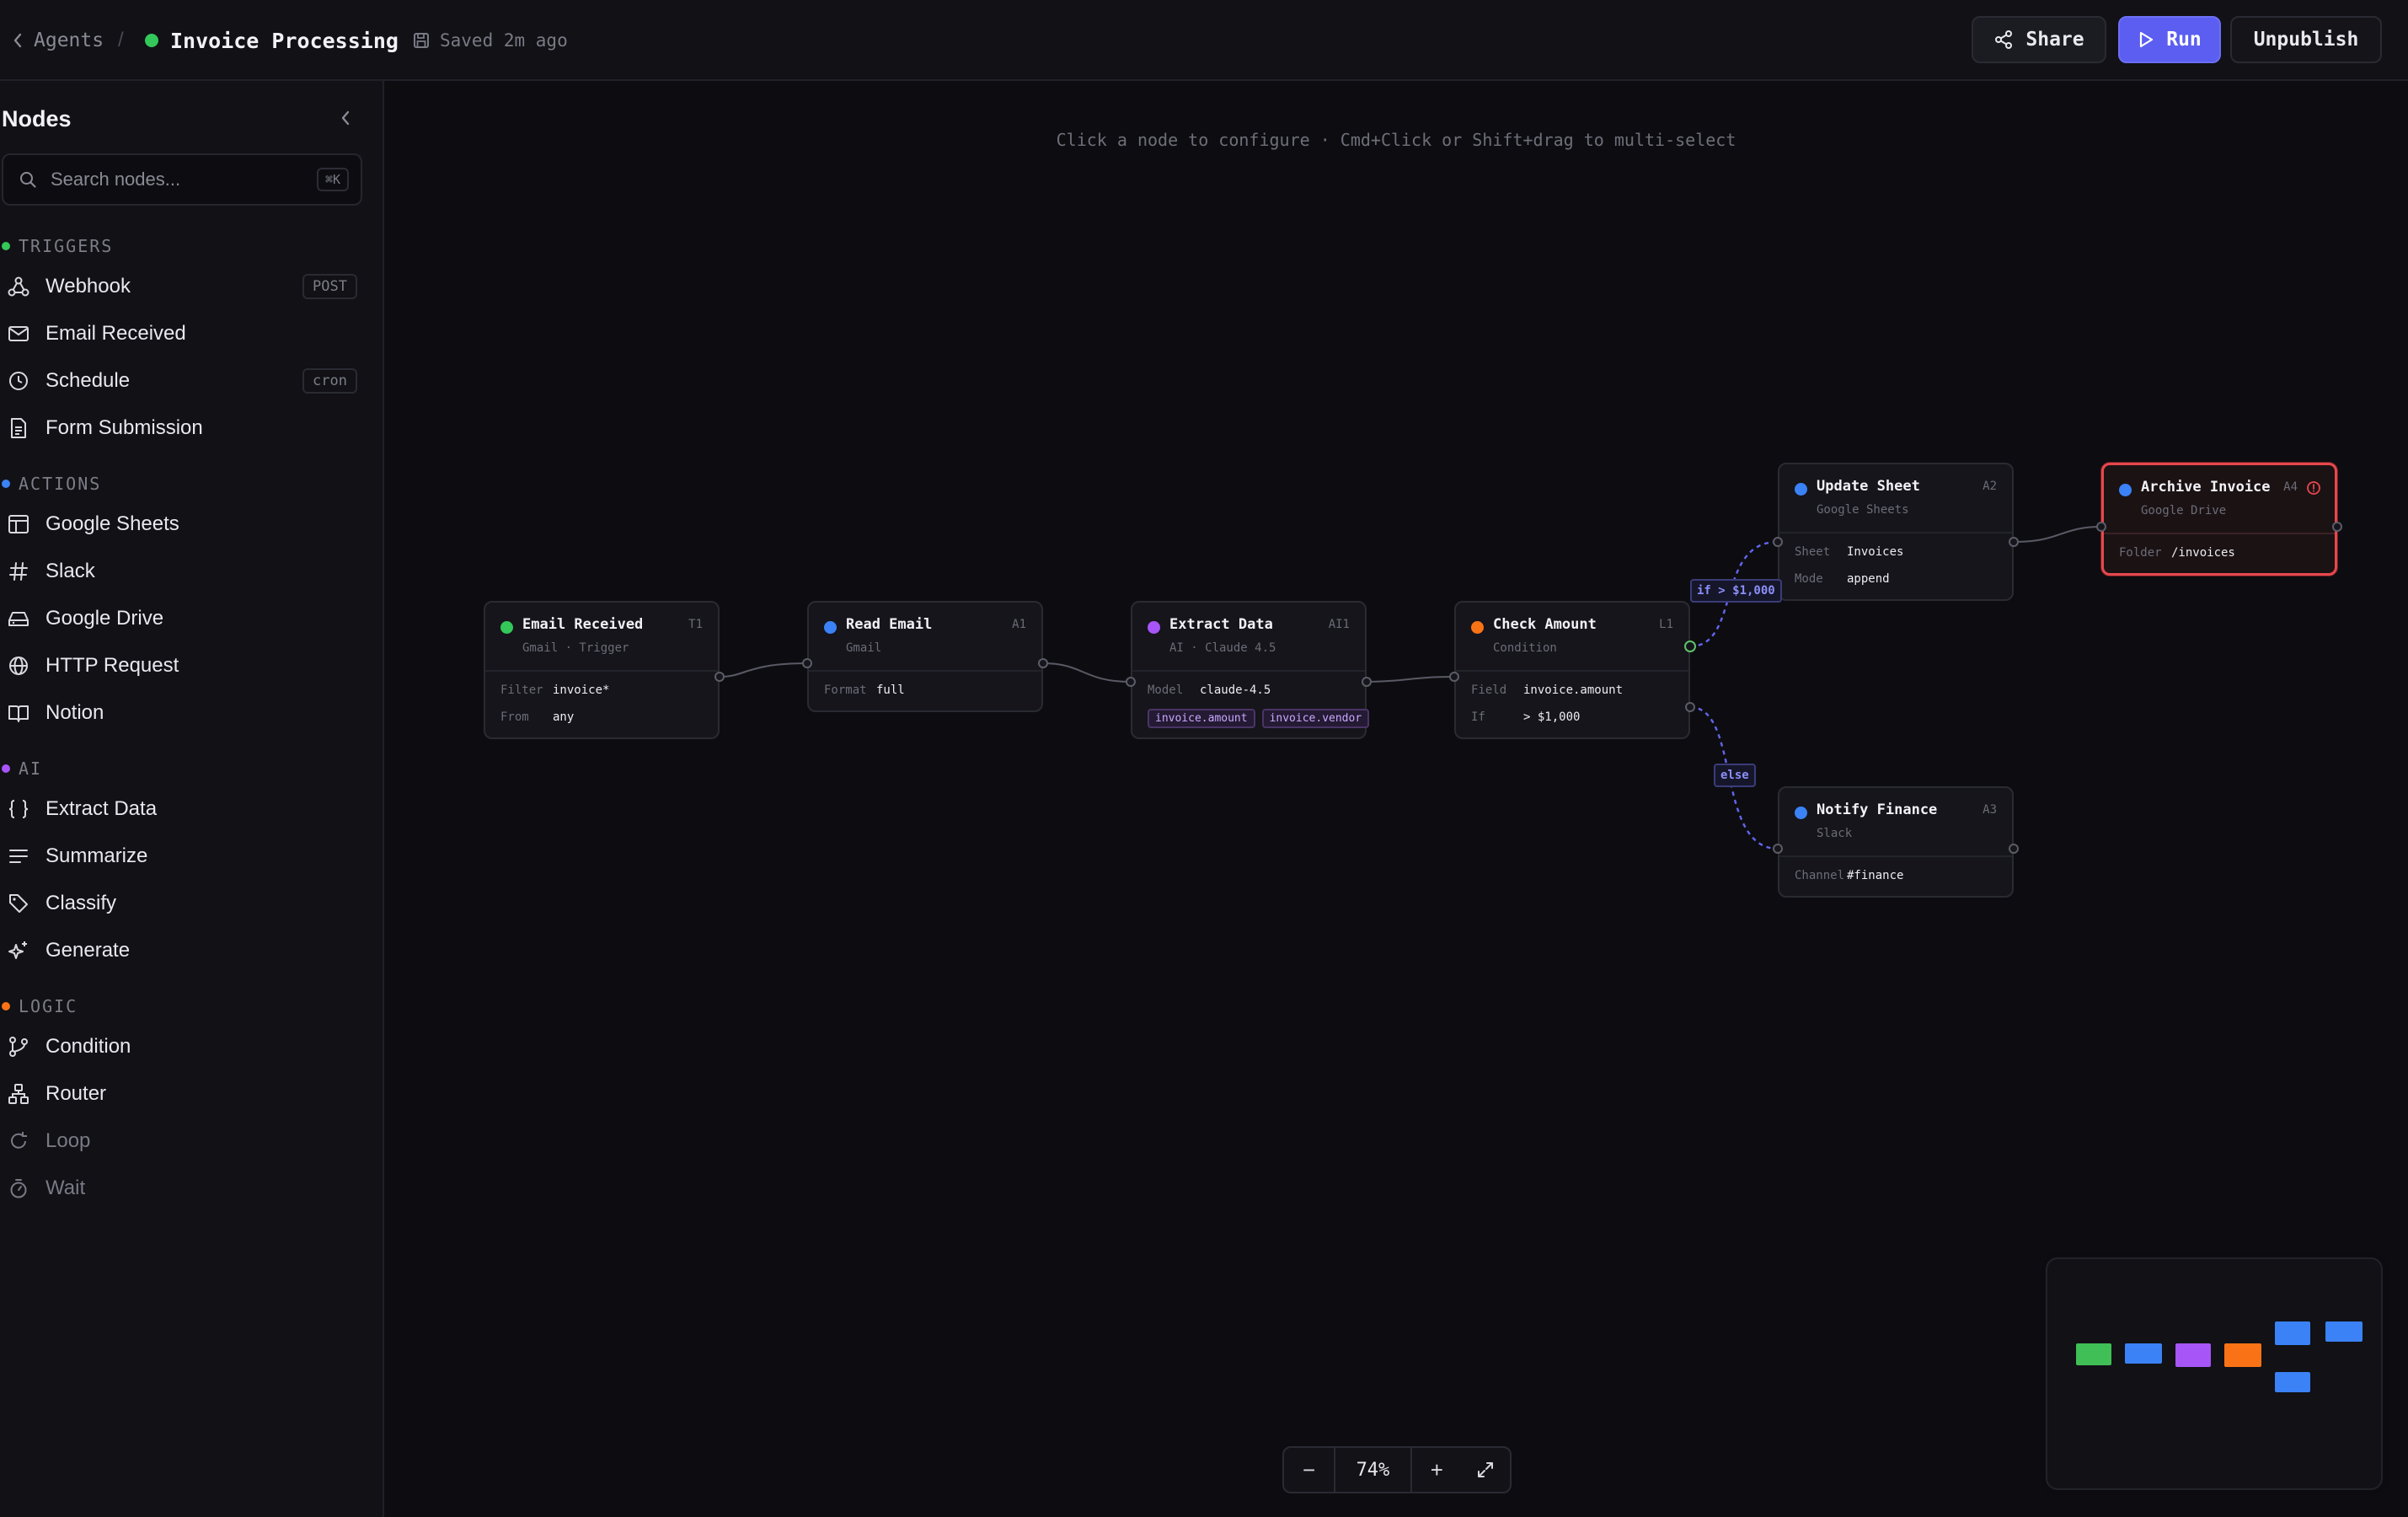  I want to click on sidebar-item-router: Router, so click(184, 1094).